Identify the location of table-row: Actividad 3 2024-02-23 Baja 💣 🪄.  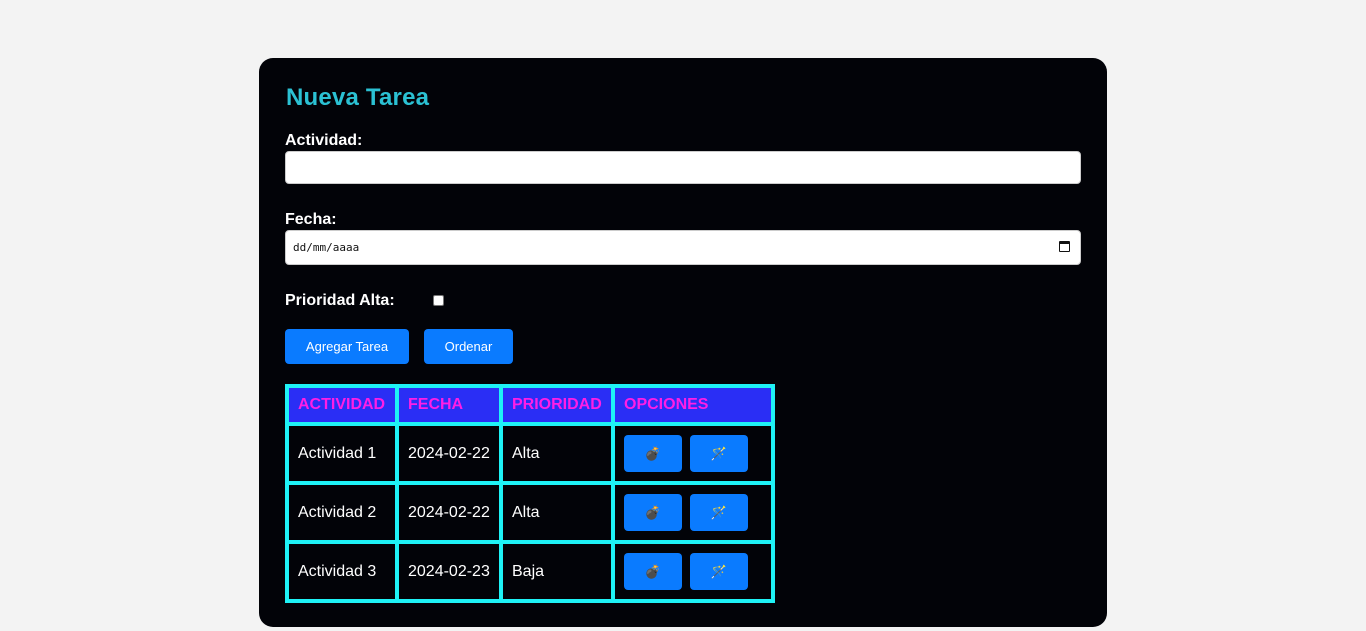
(530, 571).